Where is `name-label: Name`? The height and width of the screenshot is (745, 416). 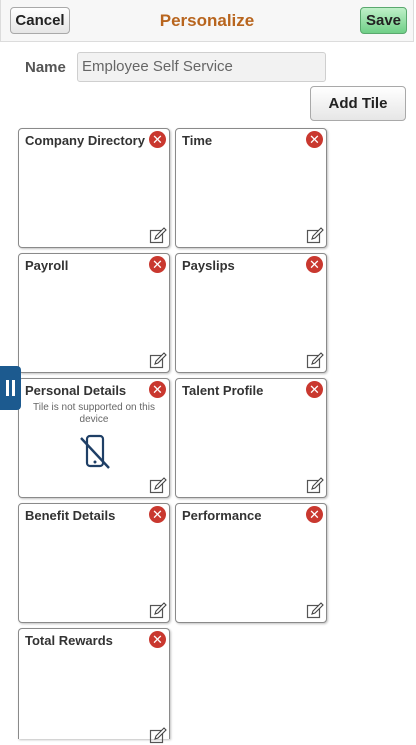 name-label: Name is located at coordinates (45, 67).